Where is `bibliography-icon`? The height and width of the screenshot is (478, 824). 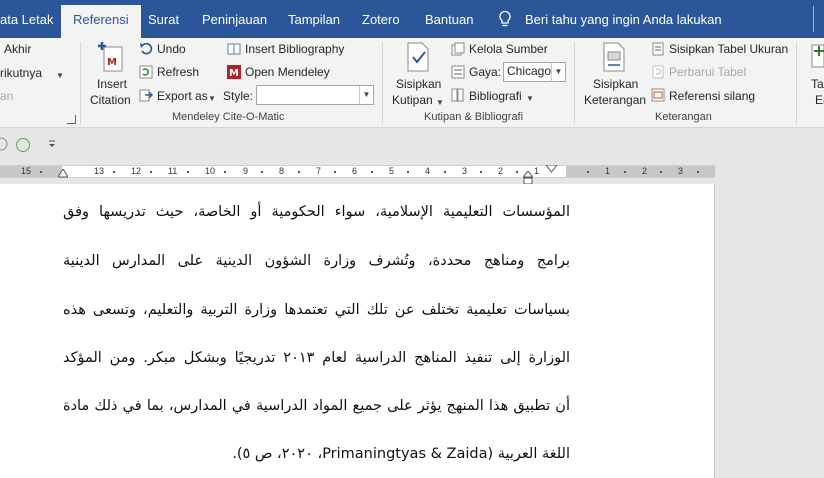
bibliography-icon is located at coordinates (458, 95).